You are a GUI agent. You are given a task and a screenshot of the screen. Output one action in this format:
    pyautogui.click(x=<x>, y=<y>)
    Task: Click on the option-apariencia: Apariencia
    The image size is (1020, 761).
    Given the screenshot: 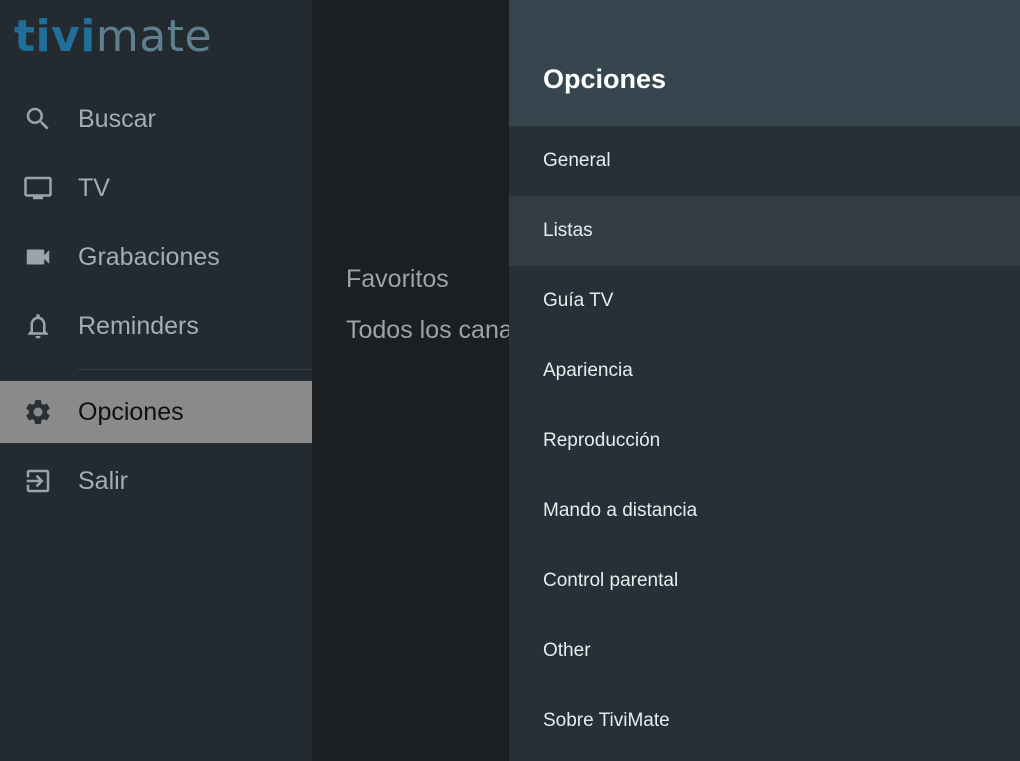 What is the action you would take?
    pyautogui.click(x=764, y=371)
    